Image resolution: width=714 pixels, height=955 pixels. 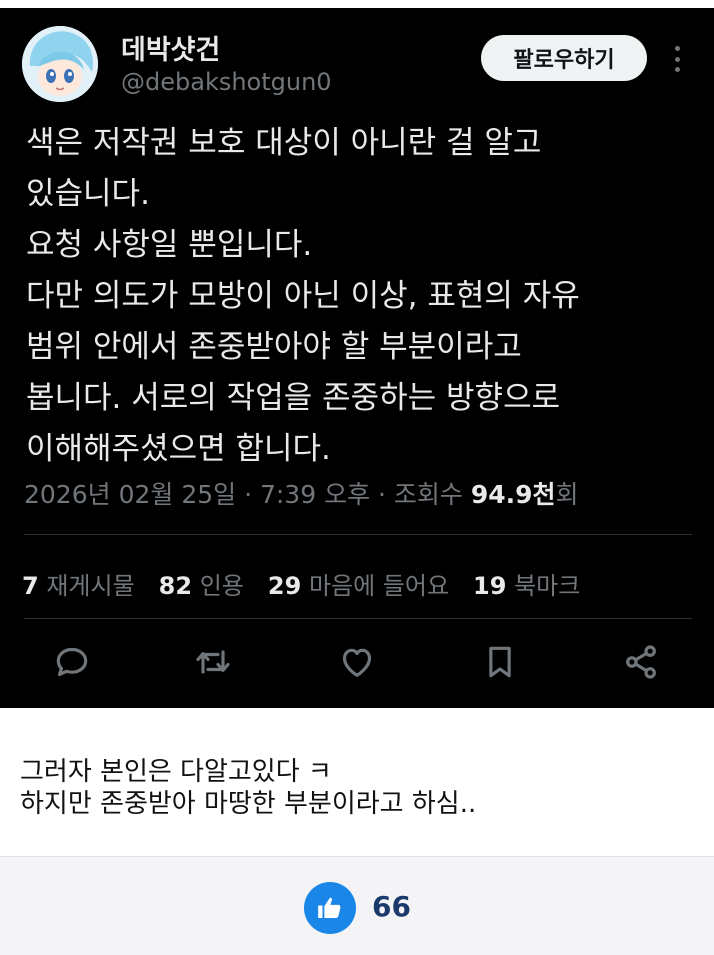 I want to click on bookmark-icon, so click(x=500, y=662).